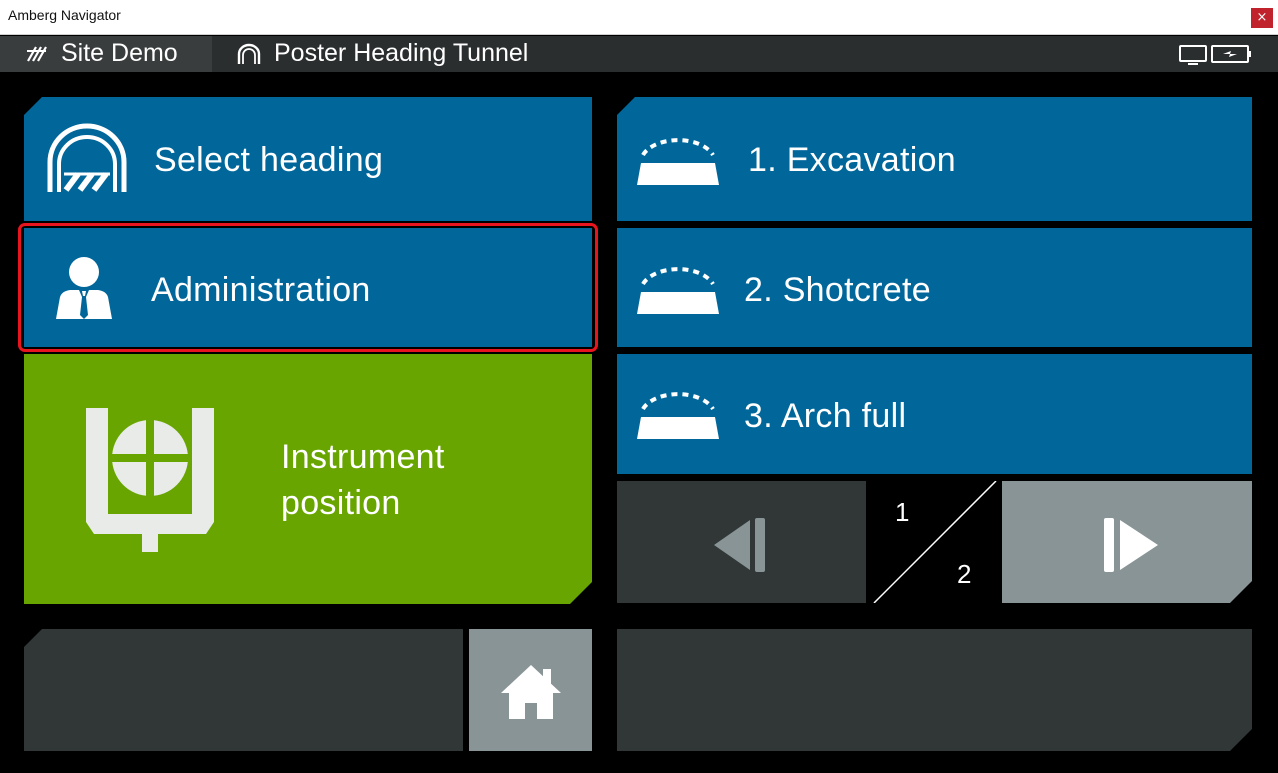 This screenshot has width=1278, height=773. What do you see at coordinates (934, 287) in the screenshot?
I see `phase-item-shotcrete: 2. Shotcrete` at bounding box center [934, 287].